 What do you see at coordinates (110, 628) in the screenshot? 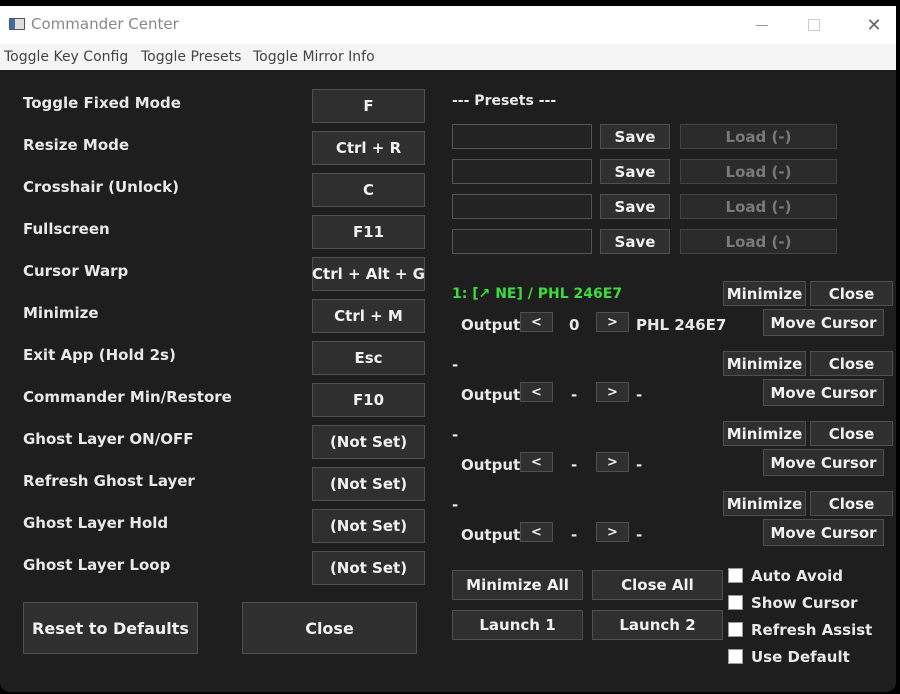
I see `reset-defaults-button: Reset to Defaults` at bounding box center [110, 628].